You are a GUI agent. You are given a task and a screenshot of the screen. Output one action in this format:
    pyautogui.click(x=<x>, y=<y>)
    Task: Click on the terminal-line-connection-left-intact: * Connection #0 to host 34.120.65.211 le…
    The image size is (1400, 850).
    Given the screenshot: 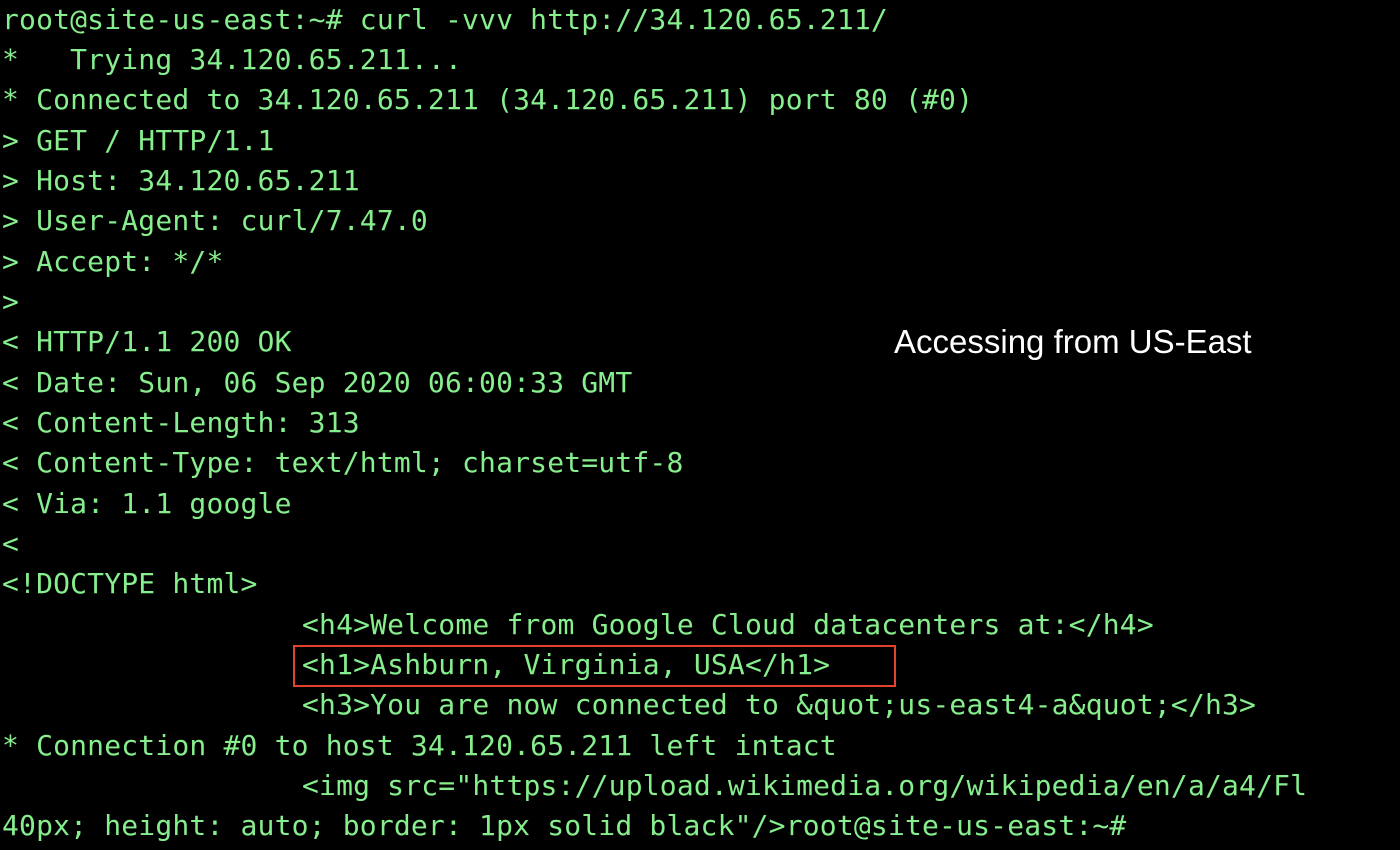 What is the action you would take?
    pyautogui.click(x=419, y=745)
    